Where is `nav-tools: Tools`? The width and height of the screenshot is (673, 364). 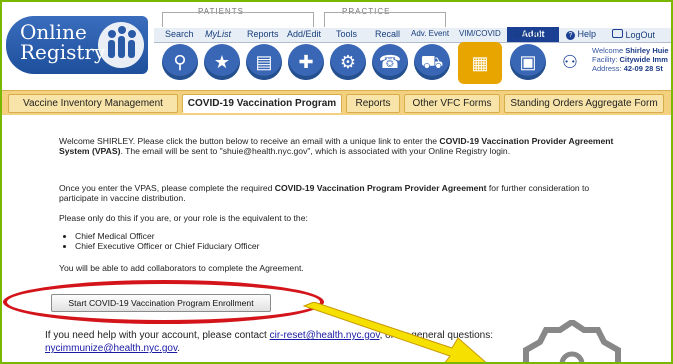 nav-tools: Tools is located at coordinates (346, 34).